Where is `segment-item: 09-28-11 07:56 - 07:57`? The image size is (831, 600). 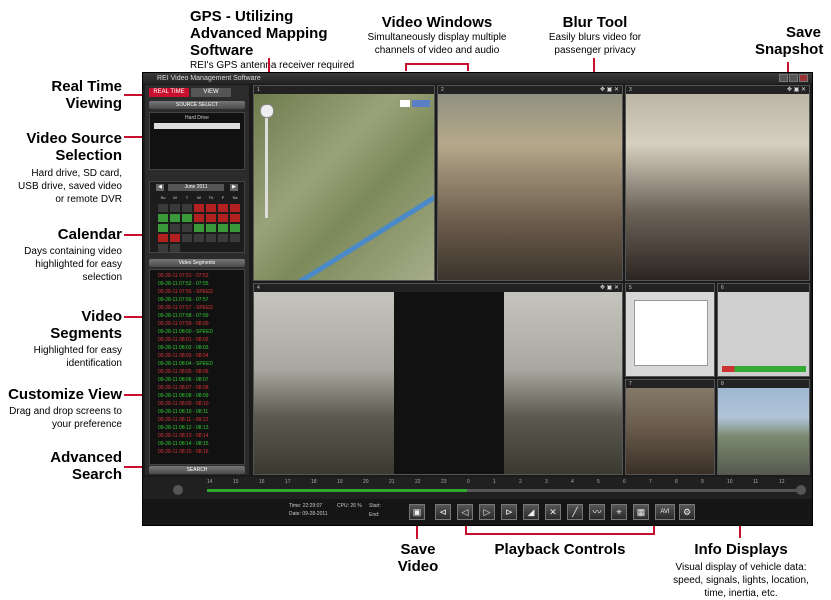 segment-item: 09-28-11 07:56 - 07:57 is located at coordinates (183, 300).